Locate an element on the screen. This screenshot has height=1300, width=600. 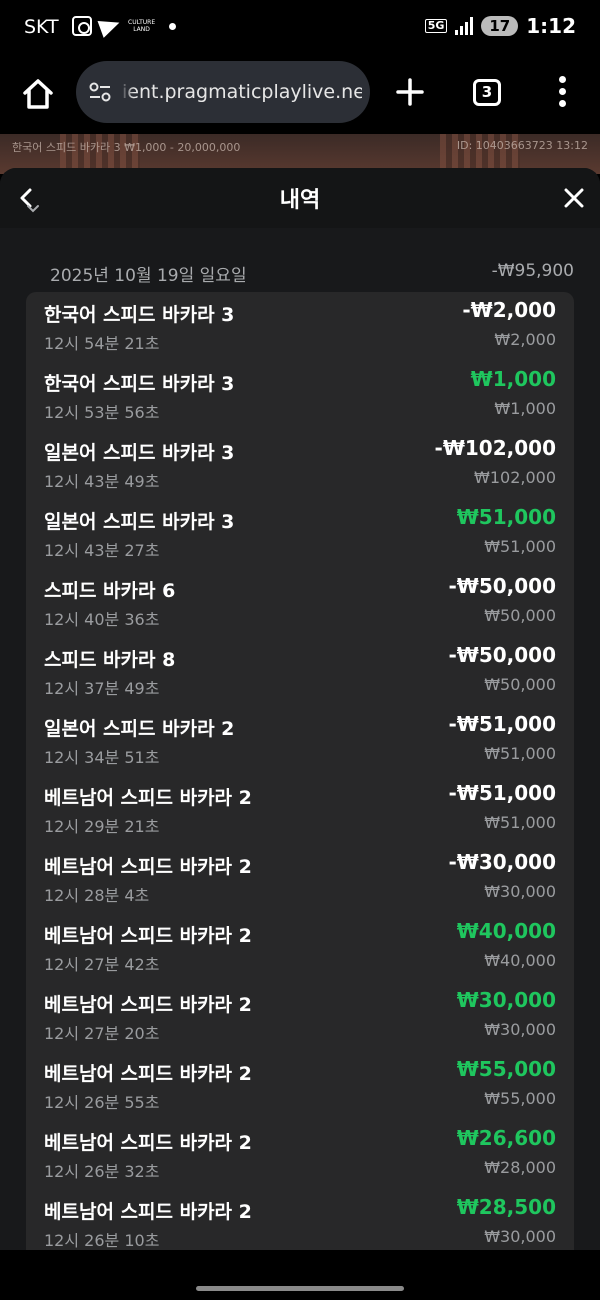
bet-time: 12시 53분 56초 is located at coordinates (102, 412).